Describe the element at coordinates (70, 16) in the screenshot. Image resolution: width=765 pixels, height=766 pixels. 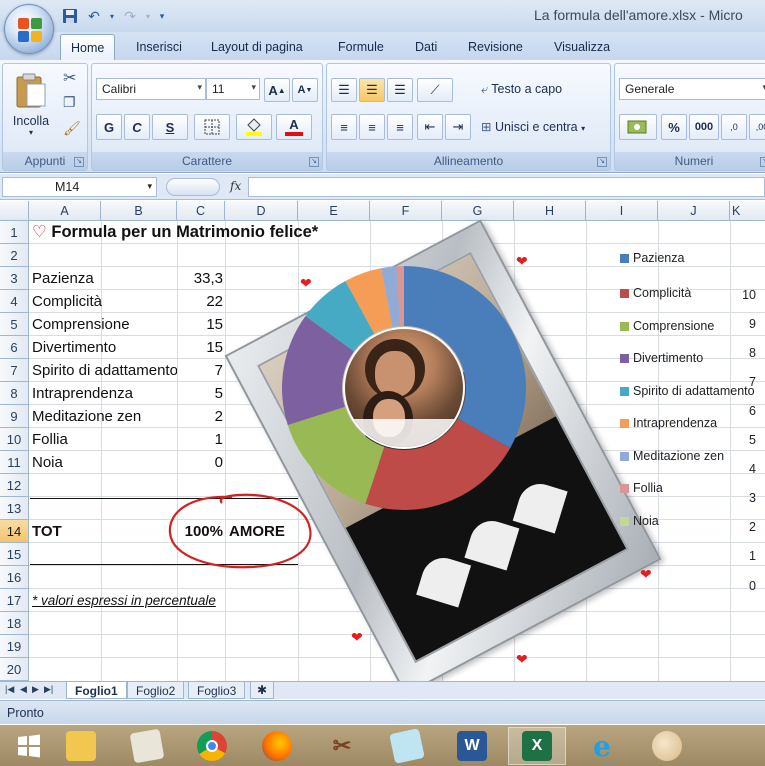
I see `save-icon` at that location.